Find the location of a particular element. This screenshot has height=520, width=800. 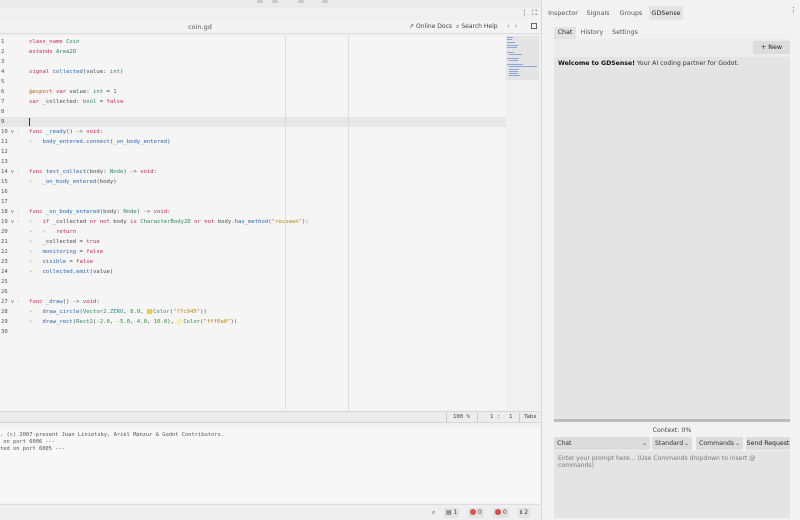

editor-status-bar: 100 % 1 : 1 Tabs is located at coordinates (270, 417).